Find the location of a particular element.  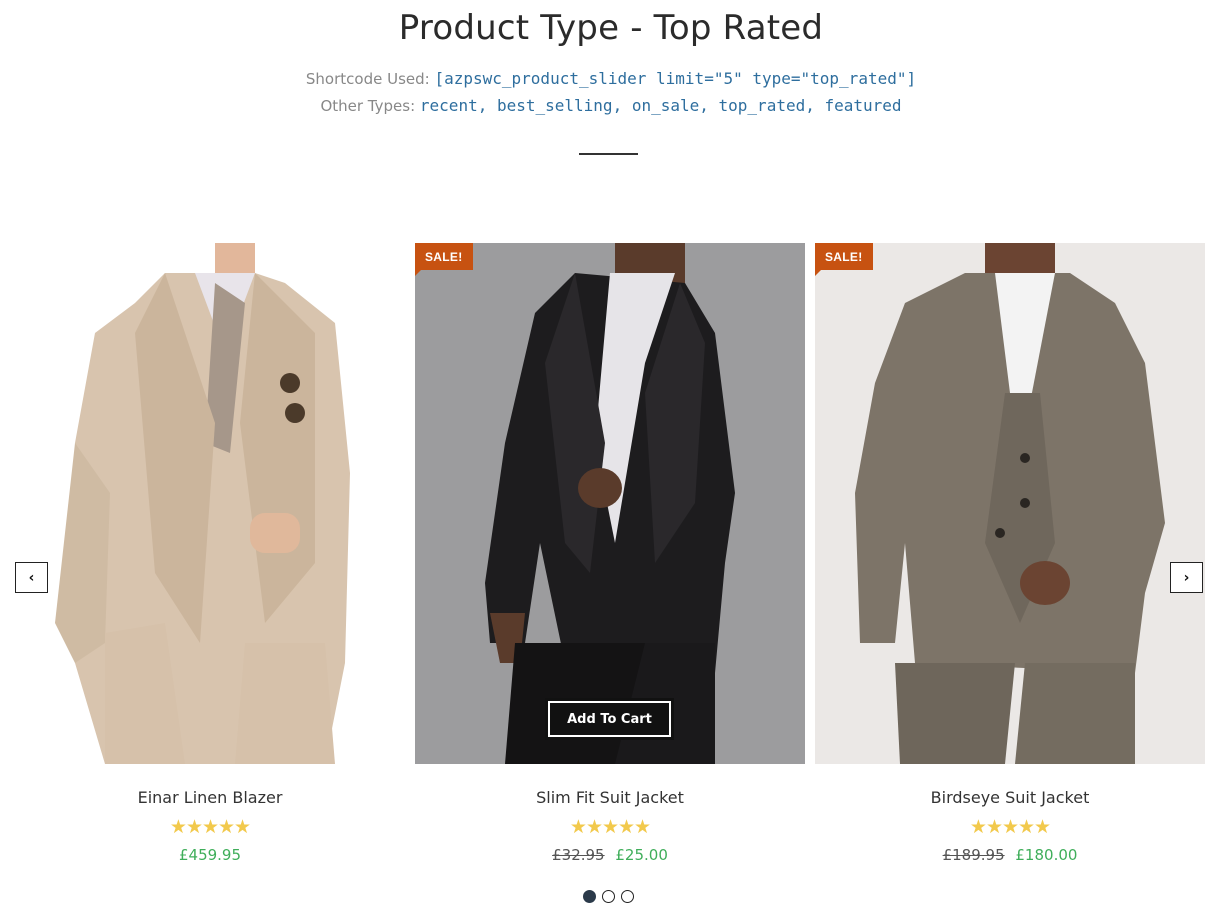

product-price: £459.95 is located at coordinates (210, 855).